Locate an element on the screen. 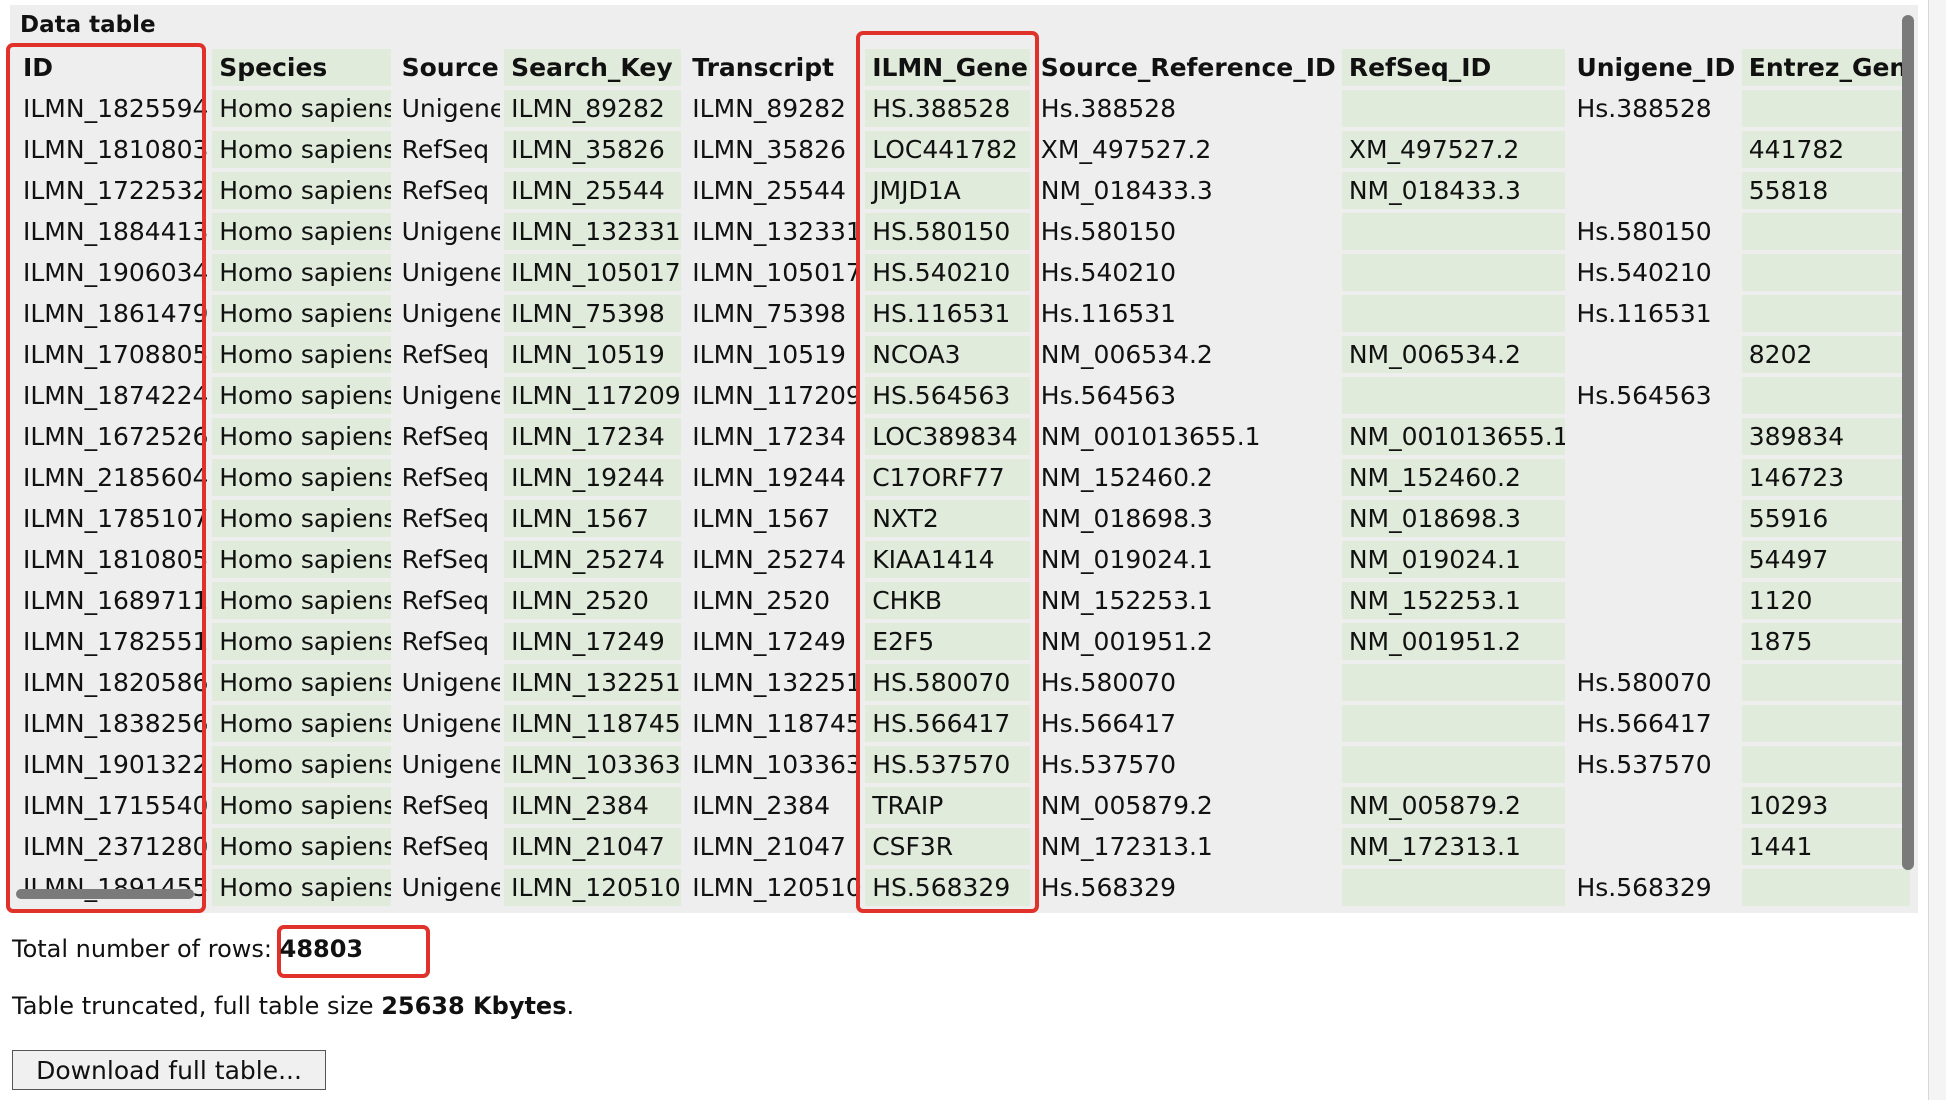 This screenshot has width=1946, height=1100. table-cell: ILMN_25544 is located at coordinates (593, 190).